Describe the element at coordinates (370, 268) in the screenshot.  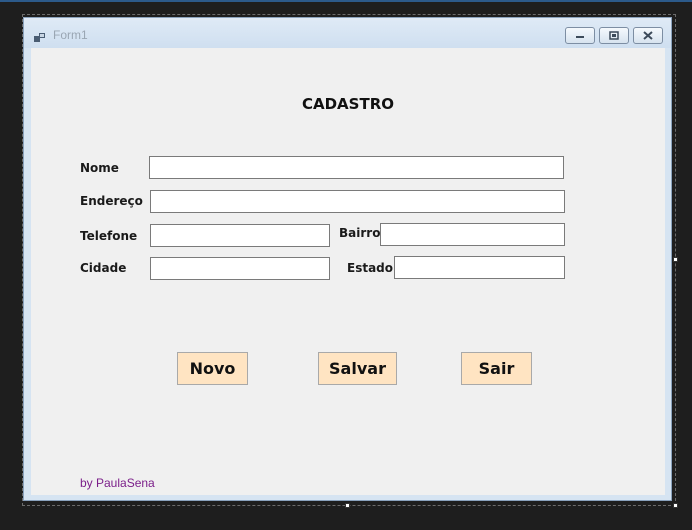
I see `estado-label: Estado` at that location.